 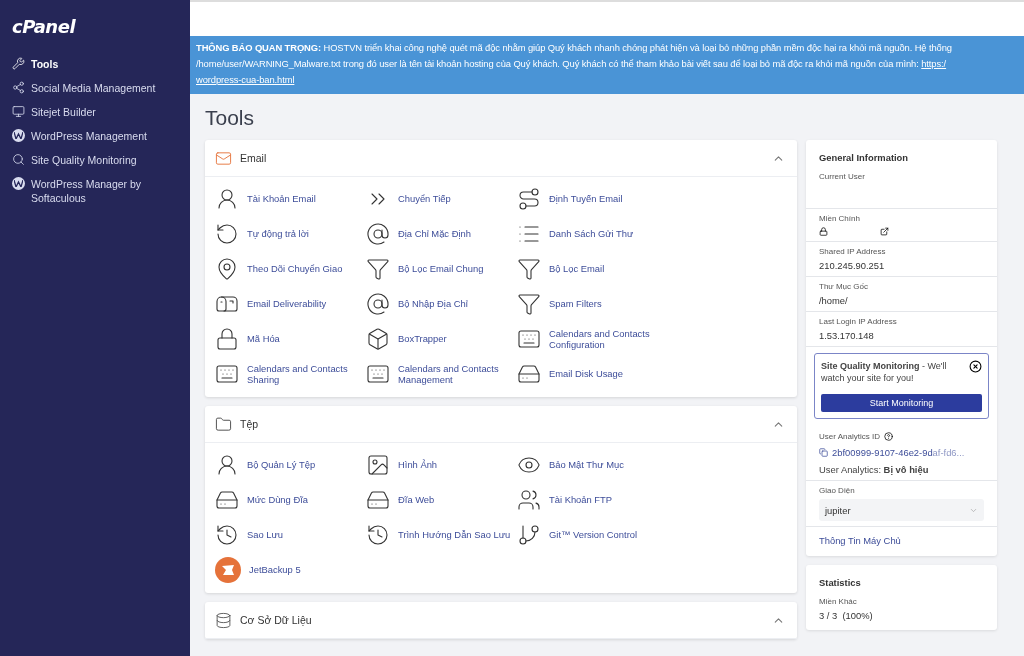 What do you see at coordinates (592, 499) in the screenshot?
I see `tool-link: Tài Khoản FTP` at bounding box center [592, 499].